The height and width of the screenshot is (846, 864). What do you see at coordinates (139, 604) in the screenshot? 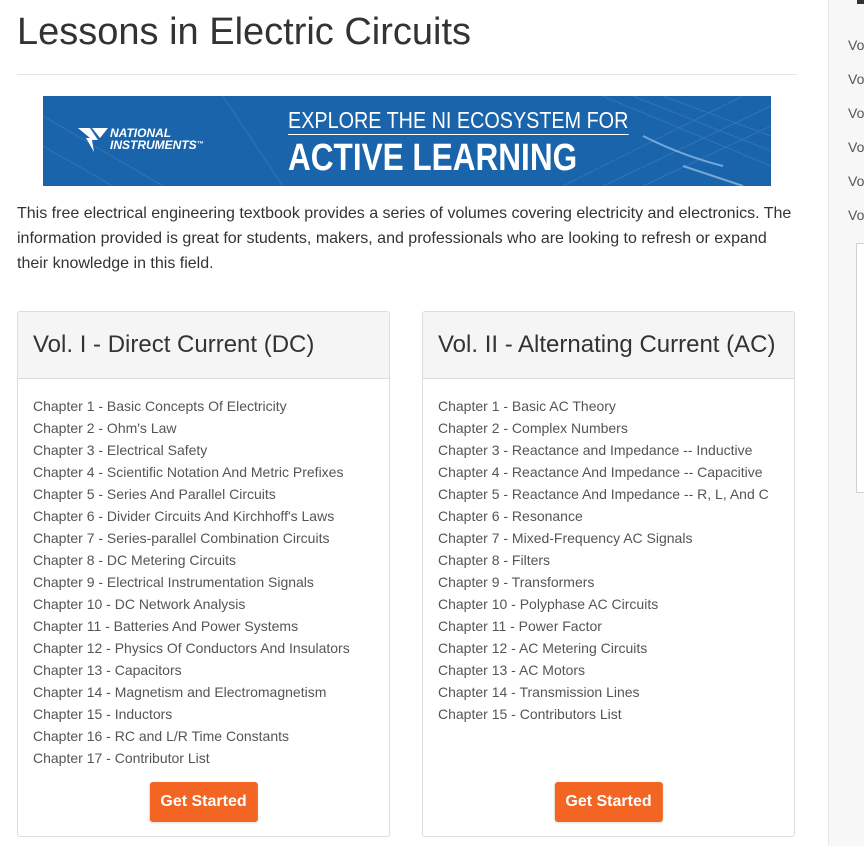
I see `chapter-link: Chapter 10 - DC Network Analysis` at bounding box center [139, 604].